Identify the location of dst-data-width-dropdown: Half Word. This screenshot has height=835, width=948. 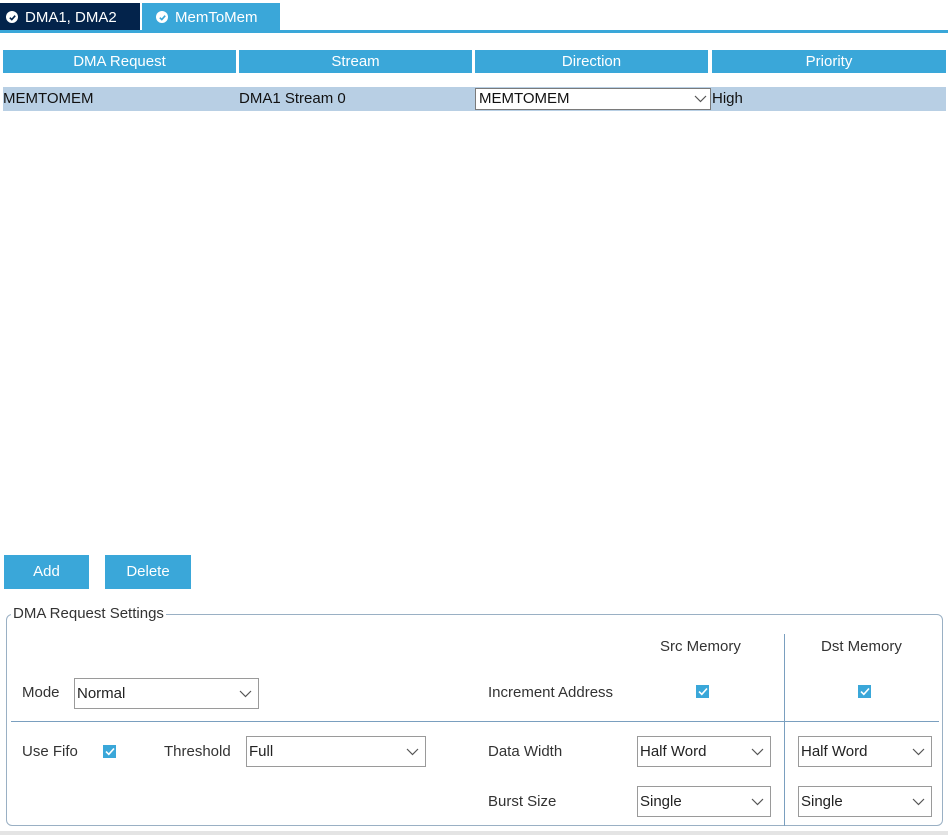
(865, 751).